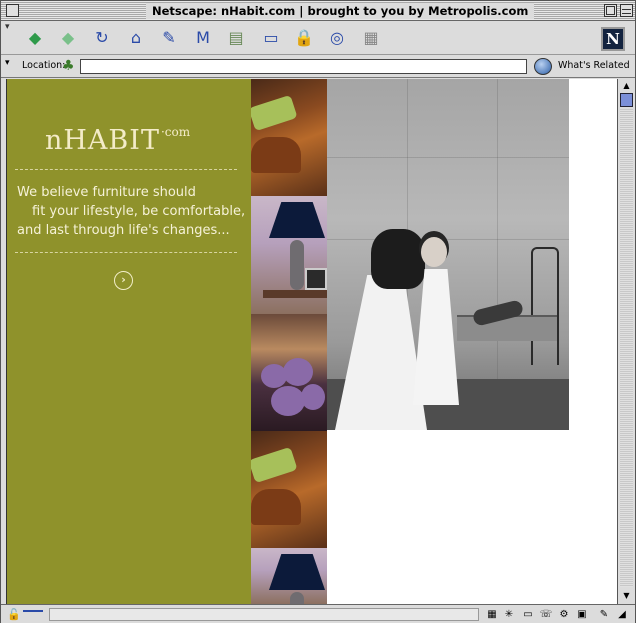  What do you see at coordinates (10, 37) in the screenshot?
I see `toolbar-collapse-grip` at bounding box center [10, 37].